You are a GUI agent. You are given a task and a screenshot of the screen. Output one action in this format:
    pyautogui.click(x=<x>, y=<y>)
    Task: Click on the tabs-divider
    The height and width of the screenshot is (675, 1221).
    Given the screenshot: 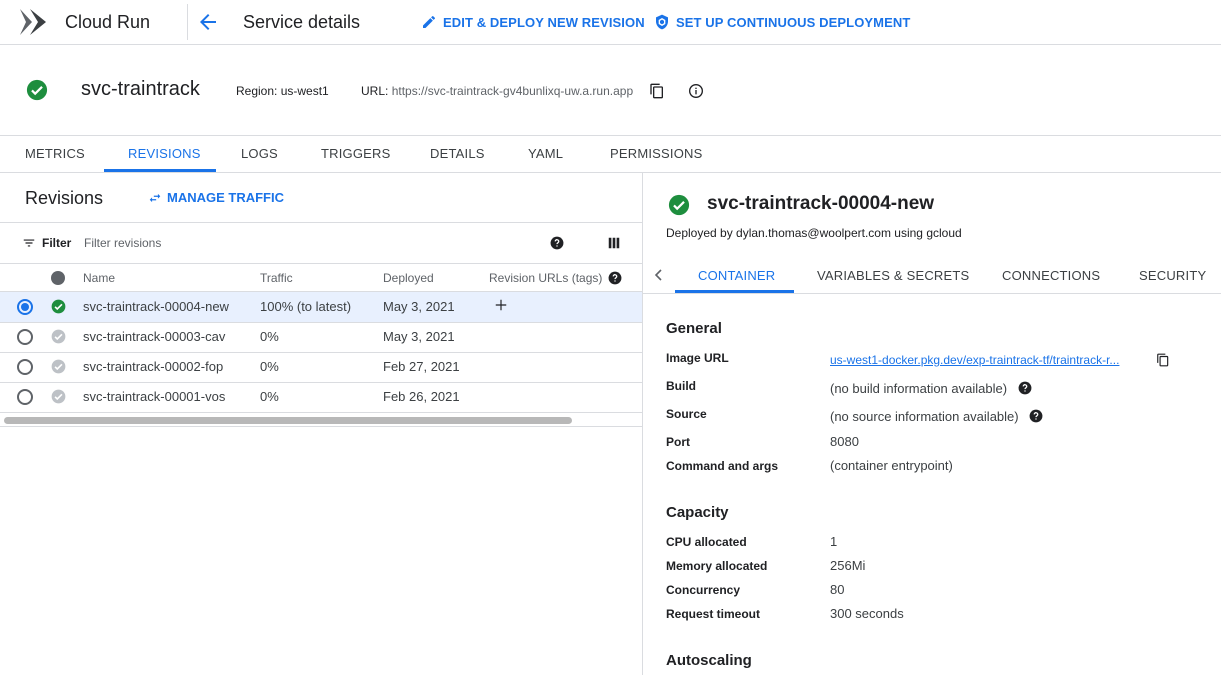 What is the action you would take?
    pyautogui.click(x=610, y=172)
    